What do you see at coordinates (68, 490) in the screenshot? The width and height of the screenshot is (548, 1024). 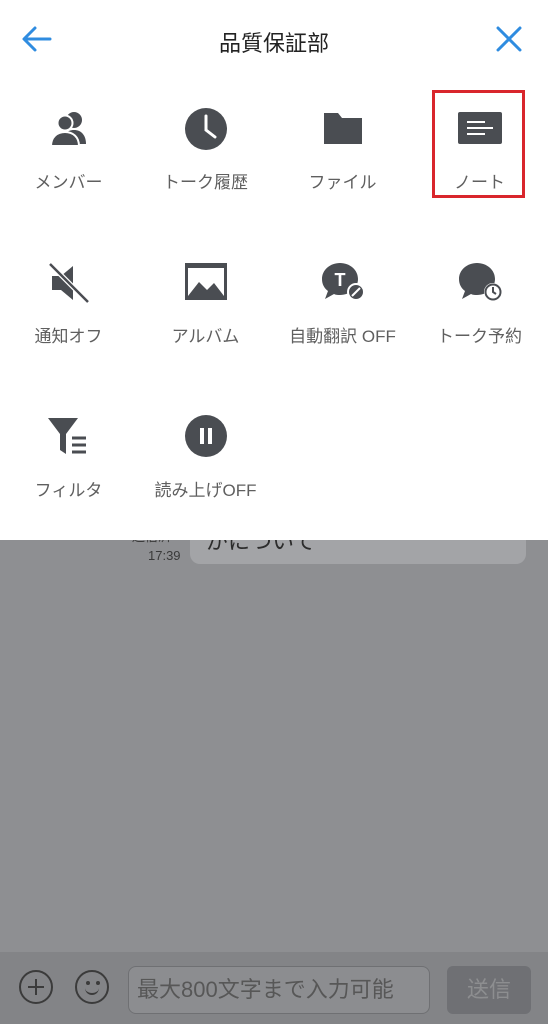 I see `menu-label: フィルタ` at bounding box center [68, 490].